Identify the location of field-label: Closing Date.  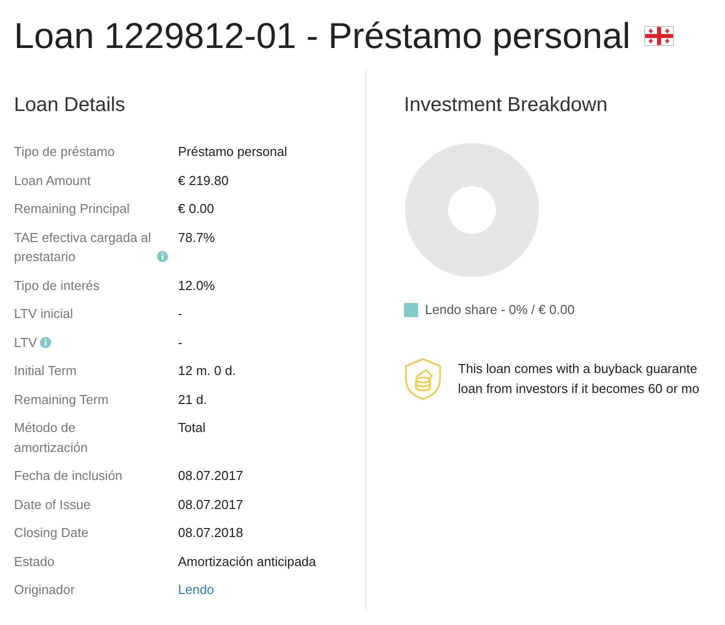
(51, 533).